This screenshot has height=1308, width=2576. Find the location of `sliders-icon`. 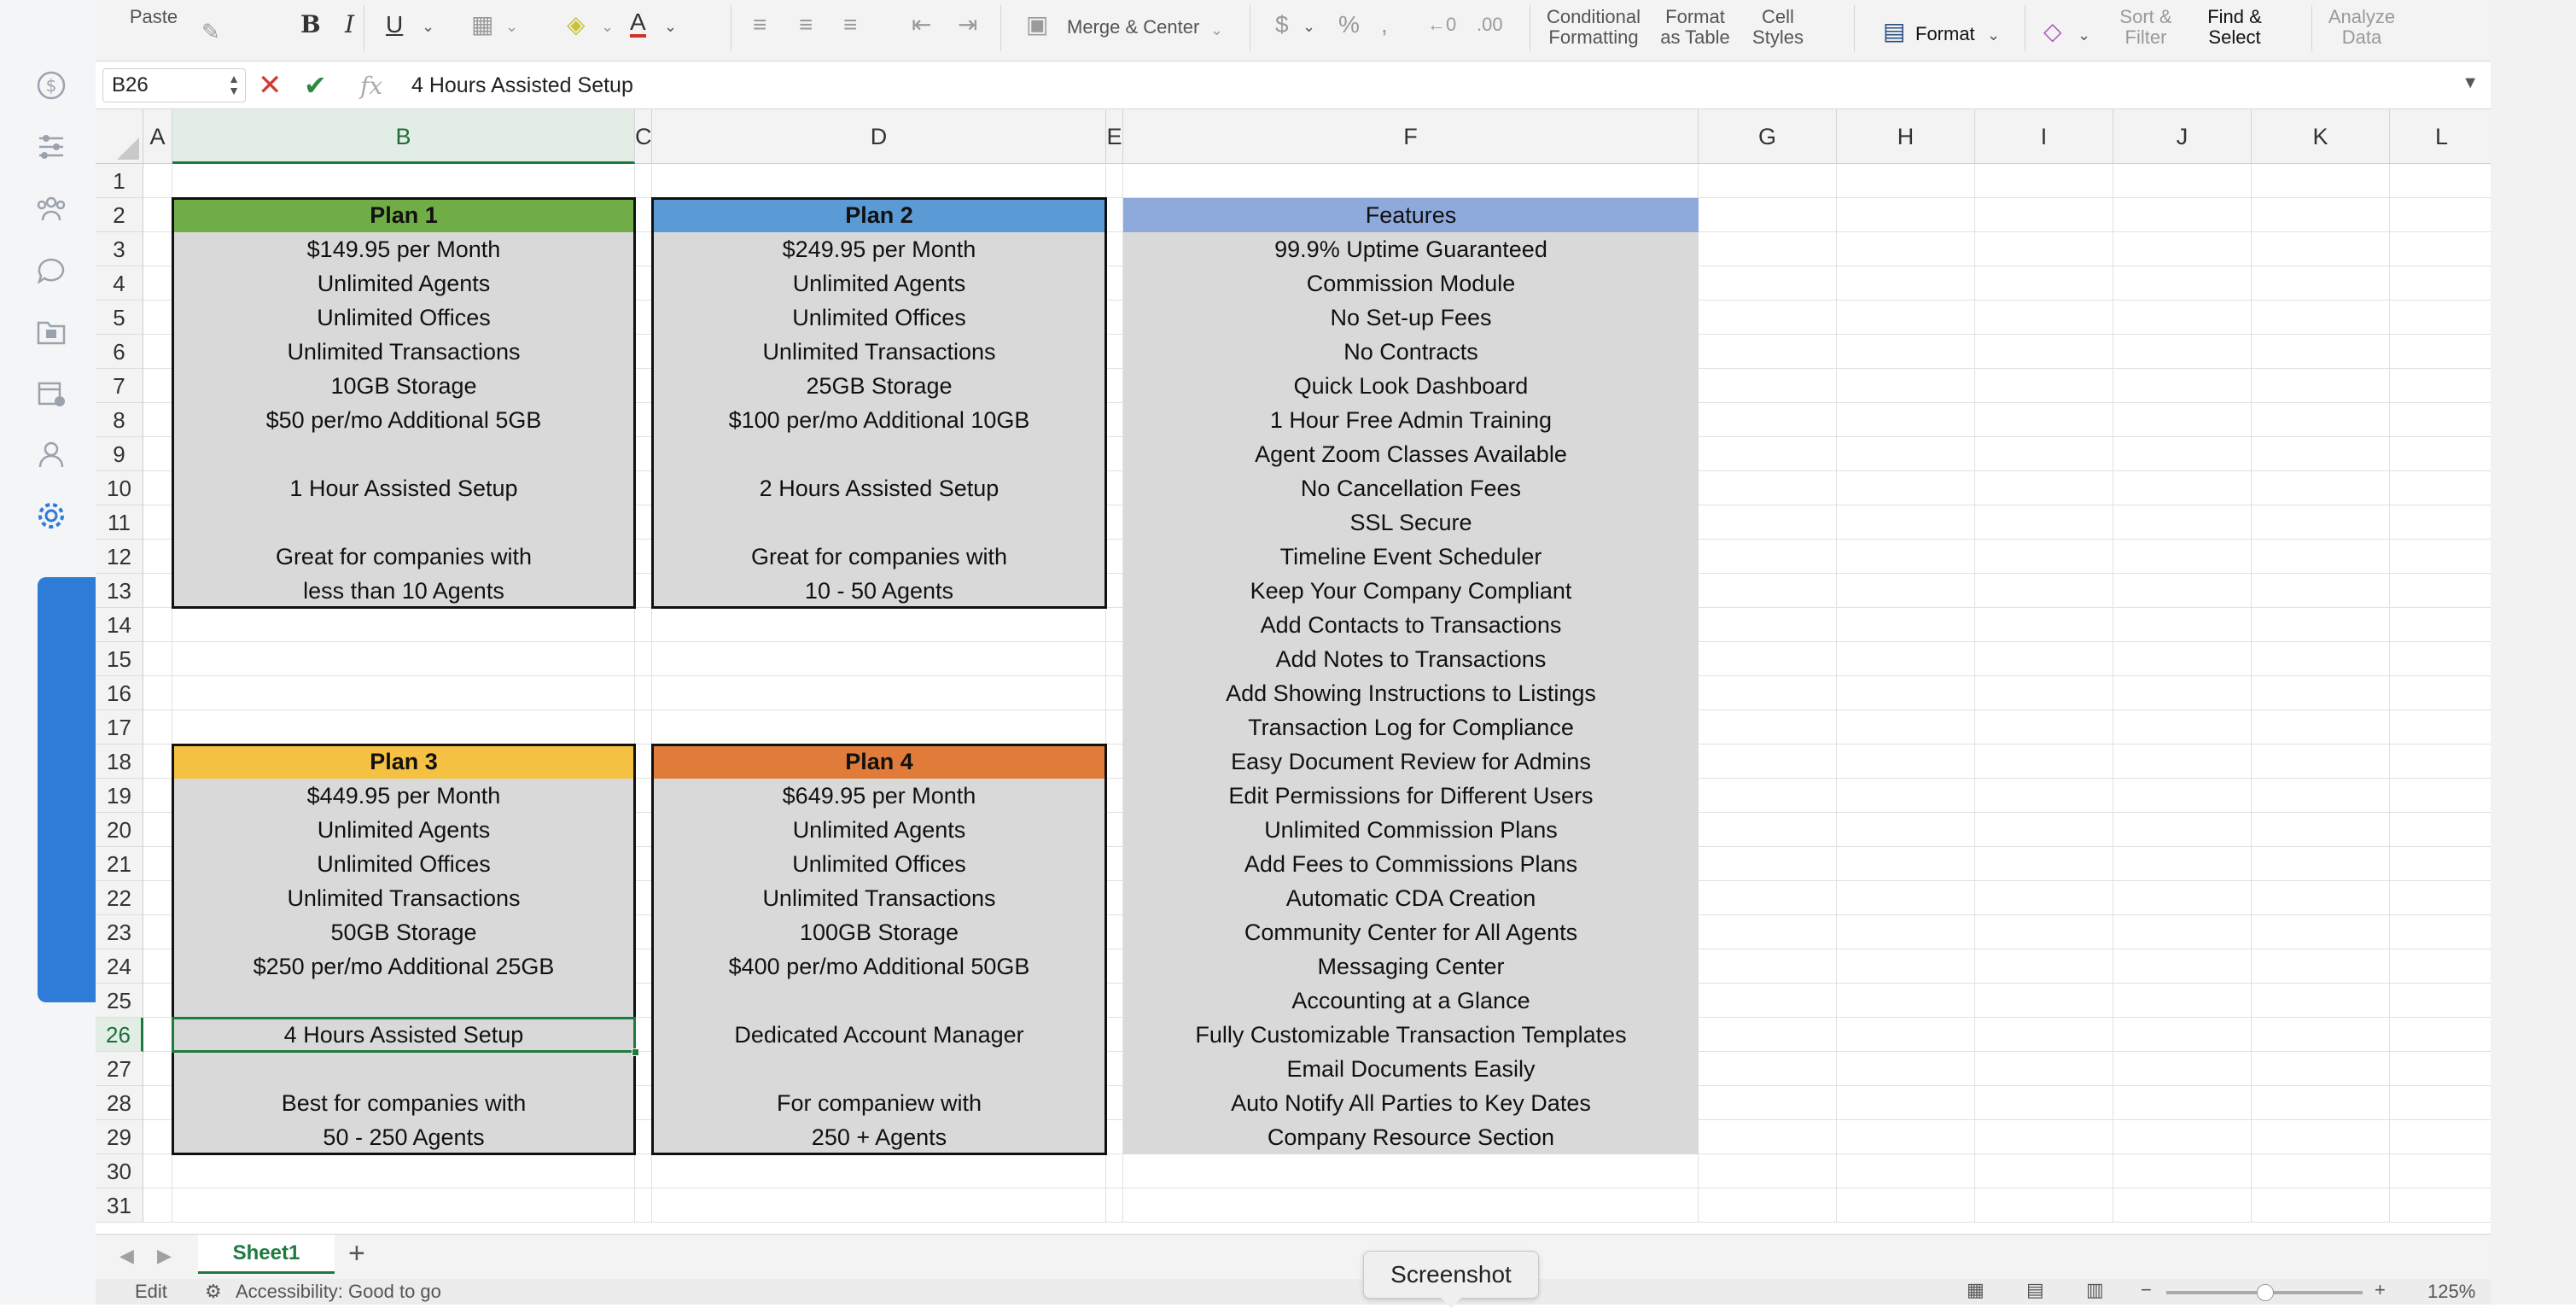

sliders-icon is located at coordinates (51, 147).